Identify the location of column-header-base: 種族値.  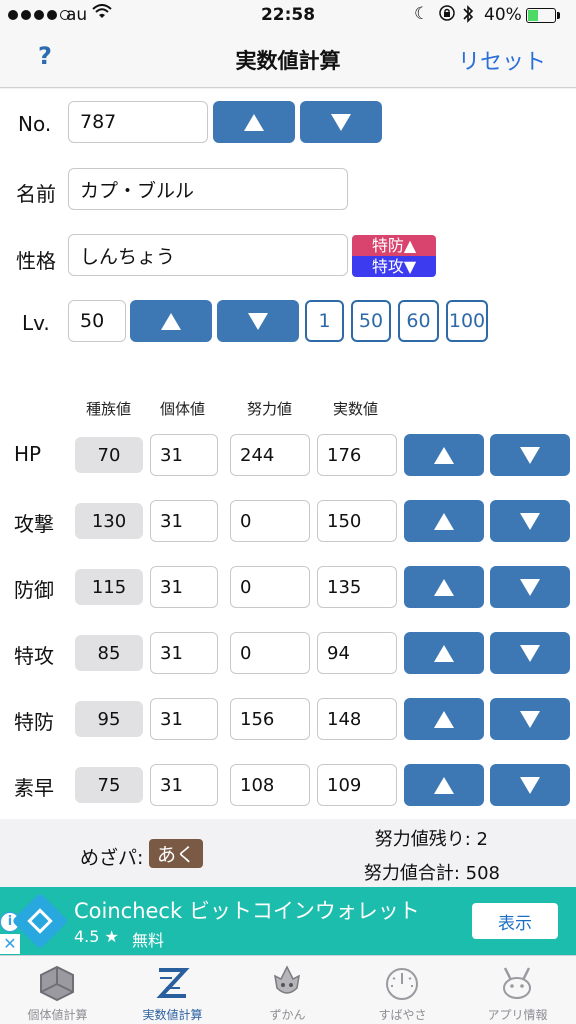
(109, 409).